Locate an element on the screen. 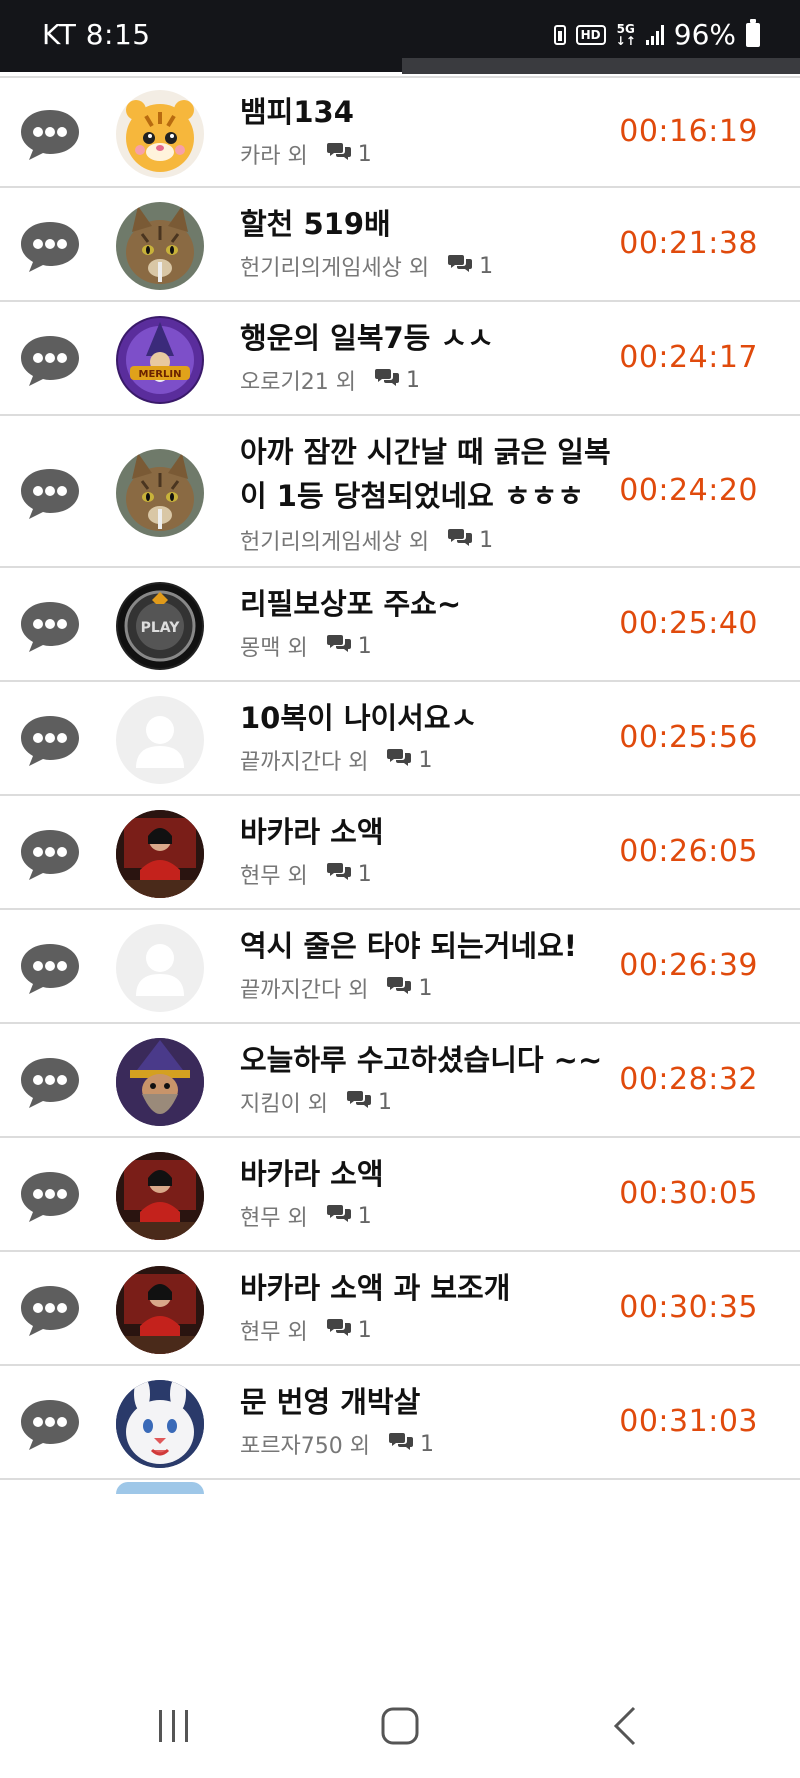 The image size is (800, 1778). post-time: 00:28:32 is located at coordinates (688, 1079).